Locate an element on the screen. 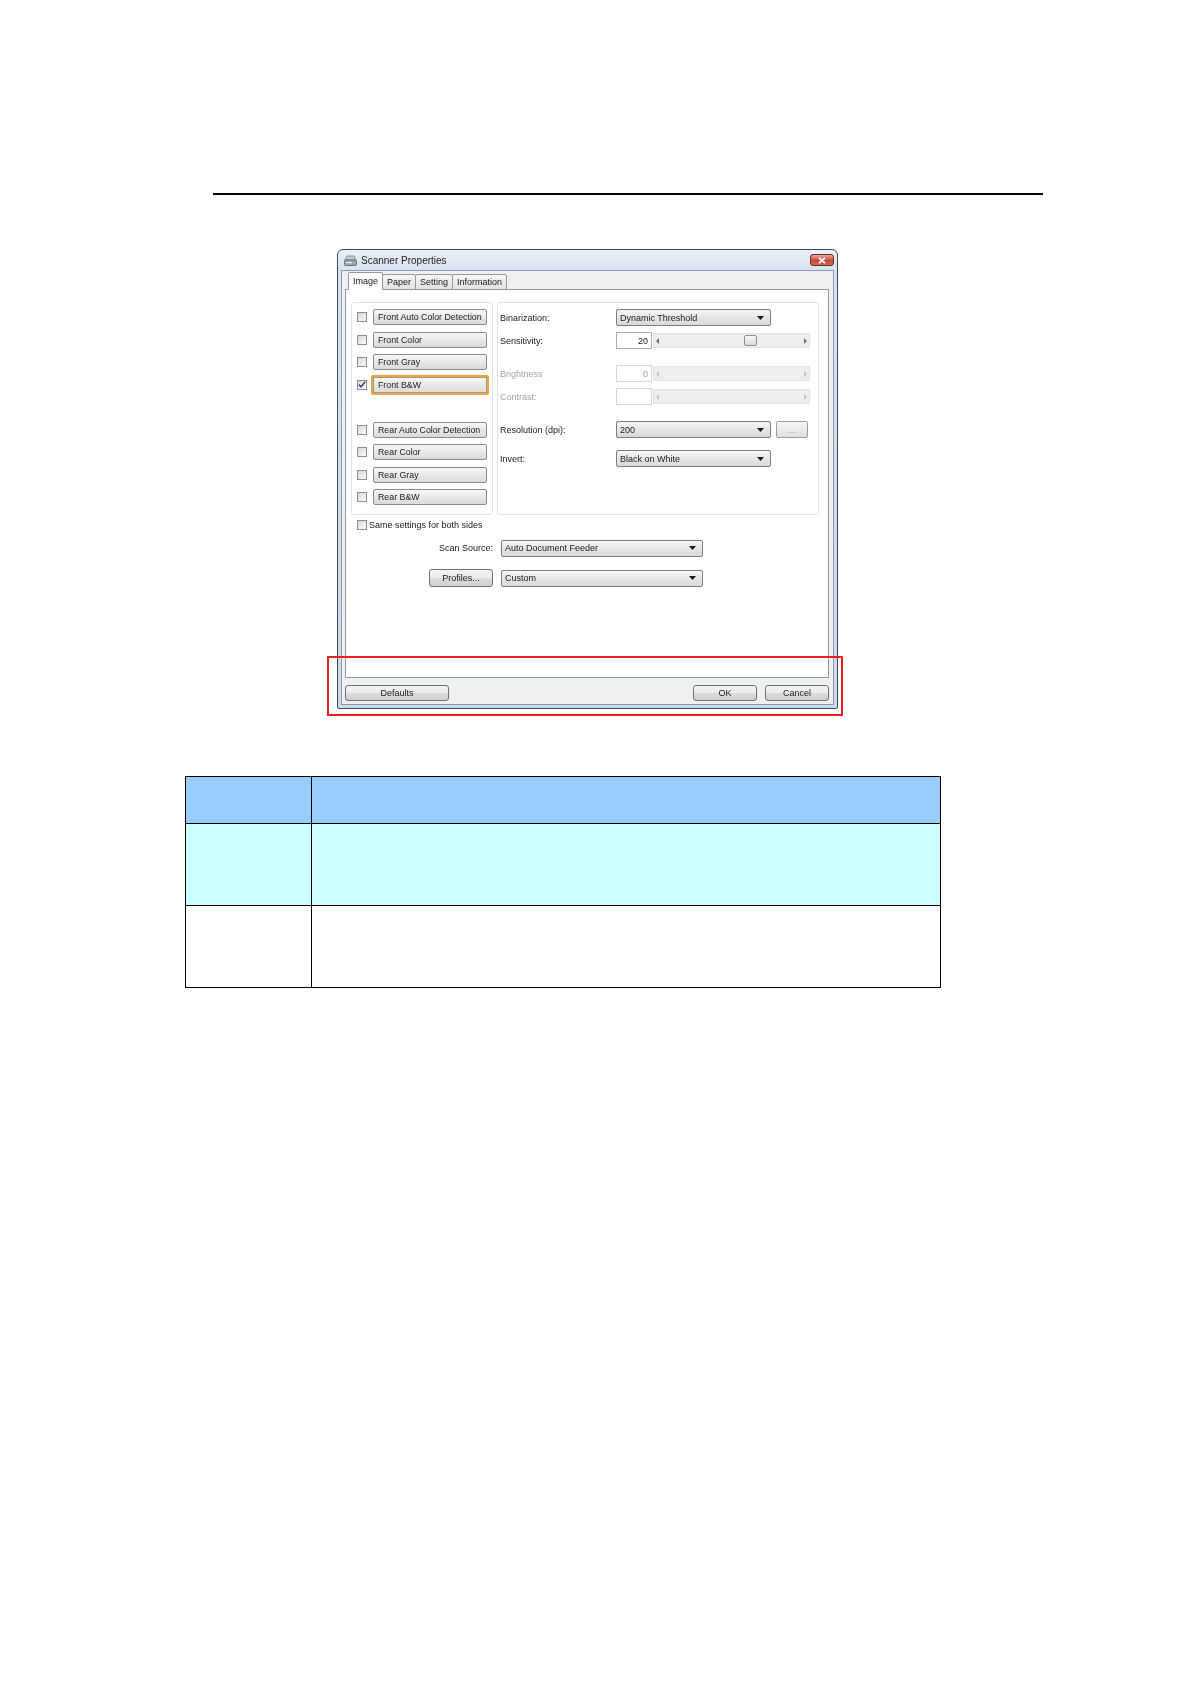 Image resolution: width=1192 pixels, height=1685 pixels. scan-source-label: Scan Source: is located at coordinates (465, 548).